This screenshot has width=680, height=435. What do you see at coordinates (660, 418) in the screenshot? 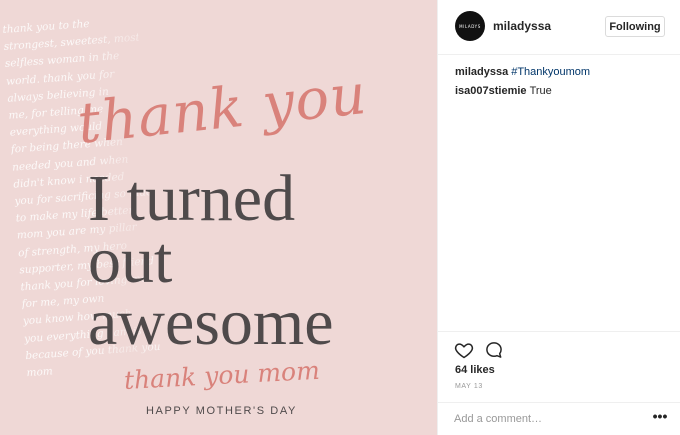
I see `ellipsis-icon: •••` at bounding box center [660, 418].